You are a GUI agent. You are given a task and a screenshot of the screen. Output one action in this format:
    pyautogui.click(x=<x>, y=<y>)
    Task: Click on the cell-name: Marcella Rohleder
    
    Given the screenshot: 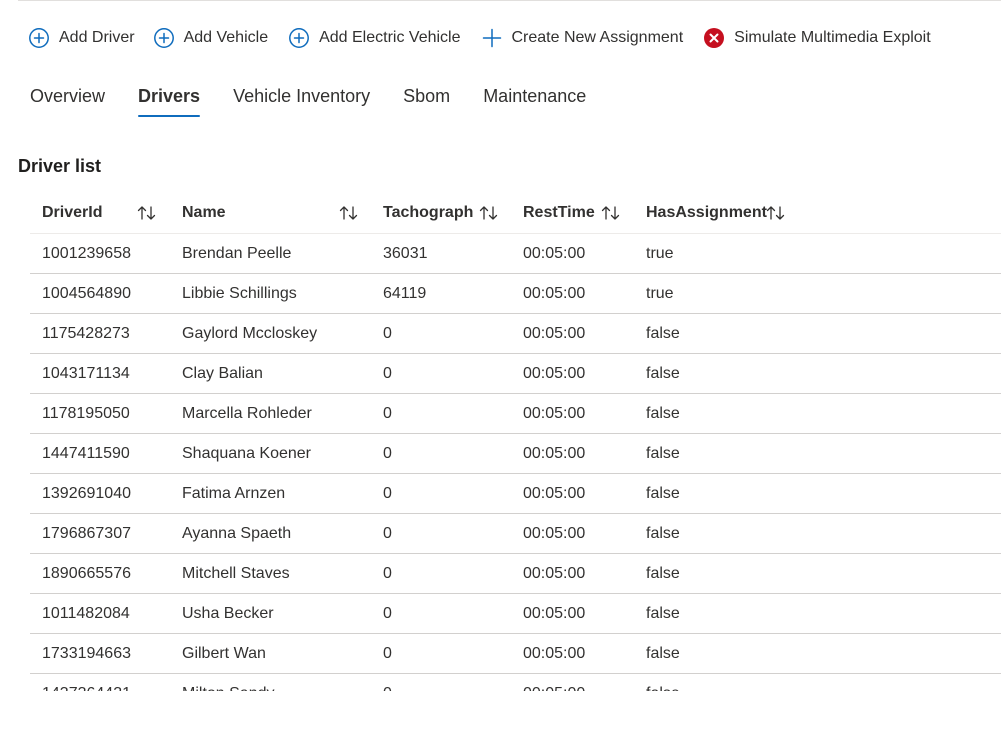 What is the action you would take?
    pyautogui.click(x=247, y=413)
    